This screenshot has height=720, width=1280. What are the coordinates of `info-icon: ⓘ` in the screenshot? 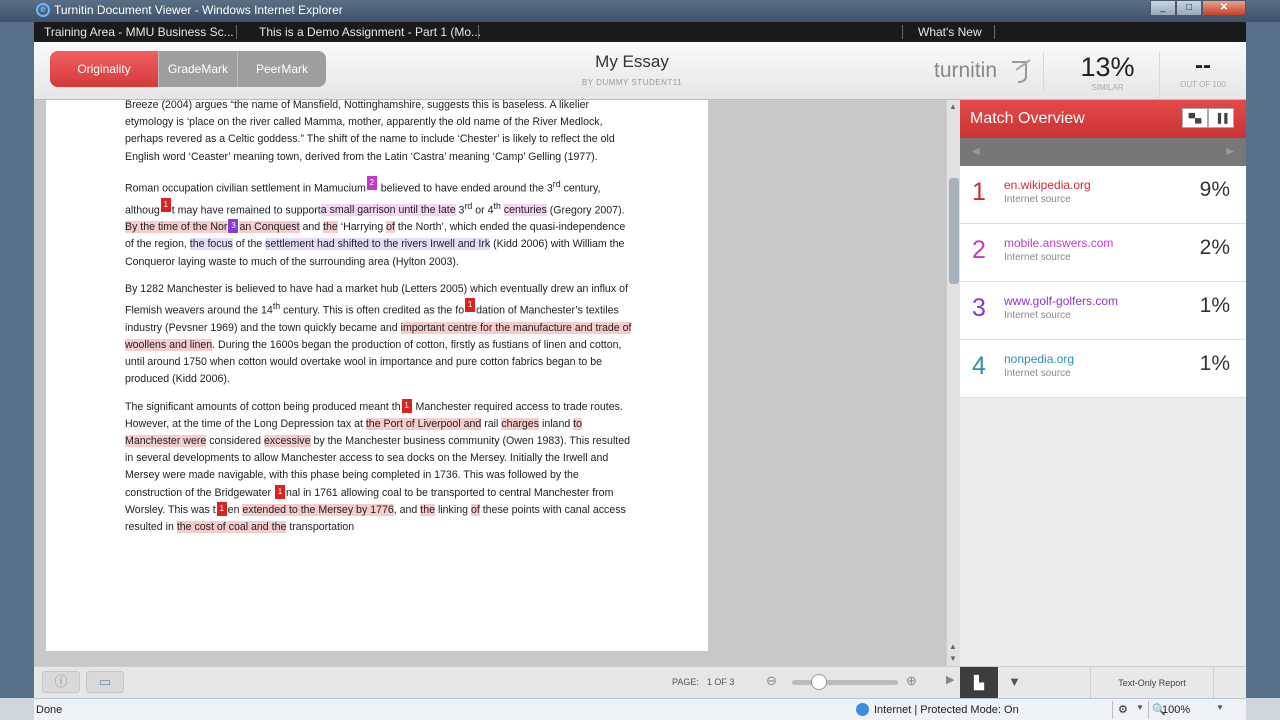 It's located at (61, 681).